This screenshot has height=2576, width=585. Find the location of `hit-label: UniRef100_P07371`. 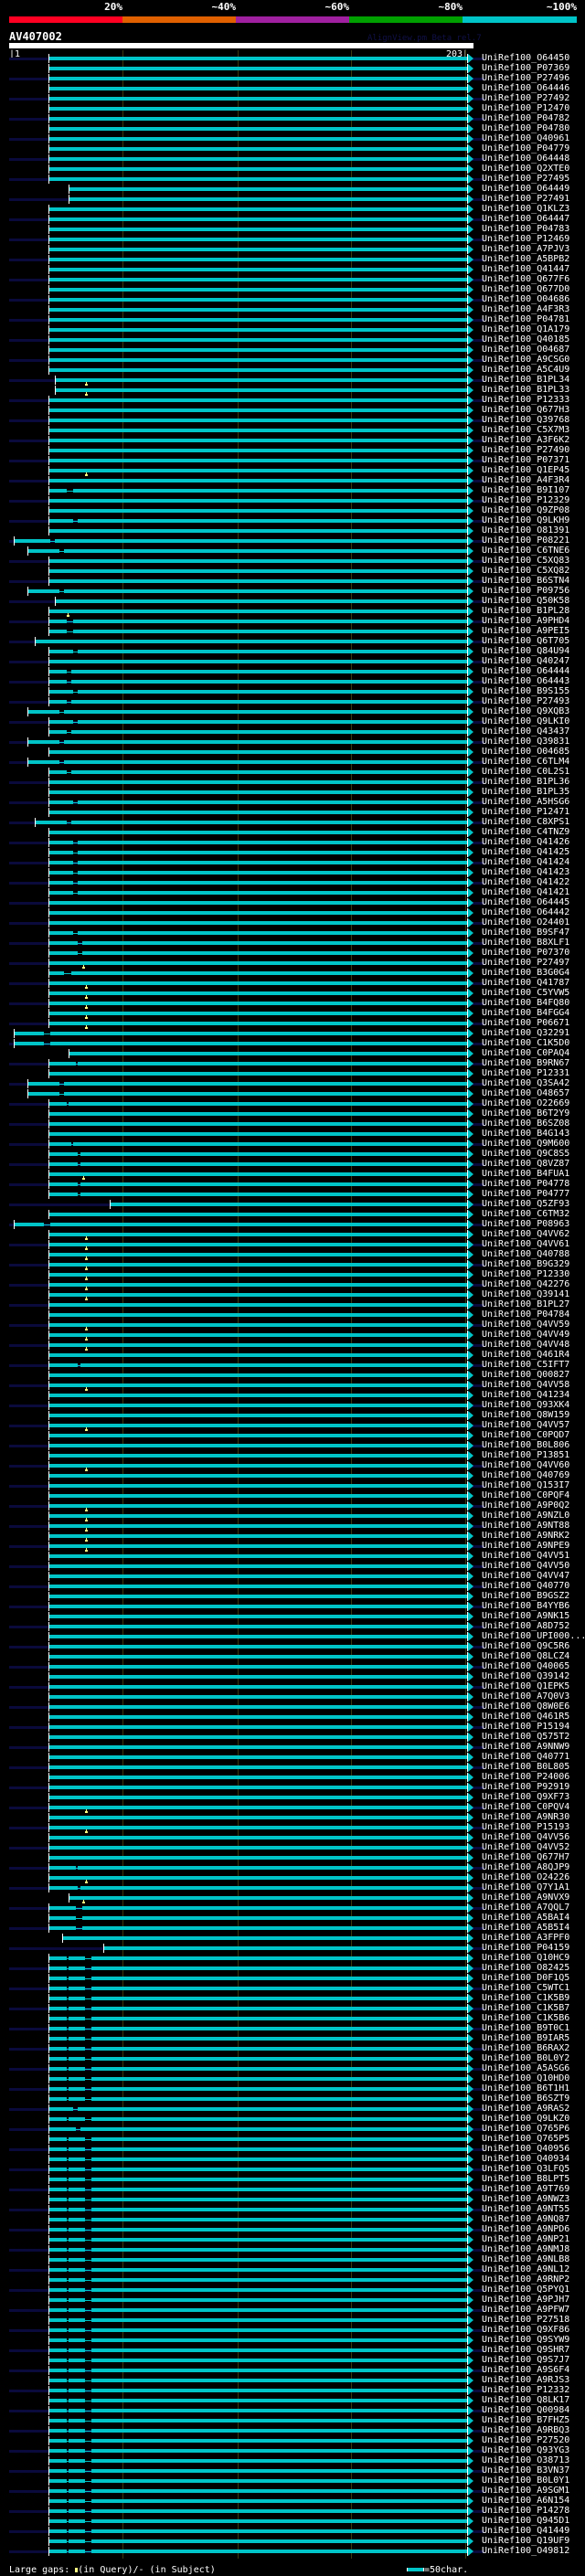

hit-label: UniRef100_P07371 is located at coordinates (525, 460).